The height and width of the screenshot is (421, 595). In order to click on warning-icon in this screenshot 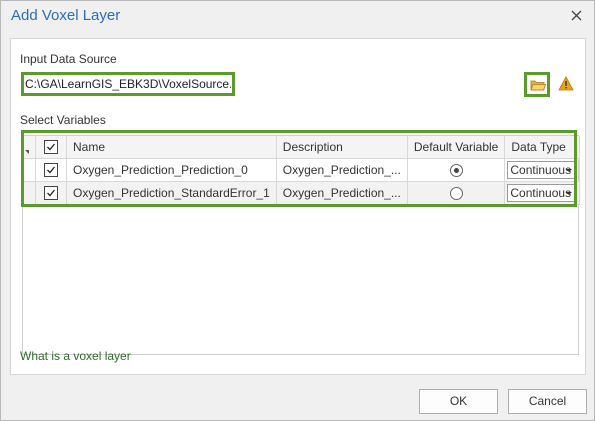, I will do `click(566, 85)`.